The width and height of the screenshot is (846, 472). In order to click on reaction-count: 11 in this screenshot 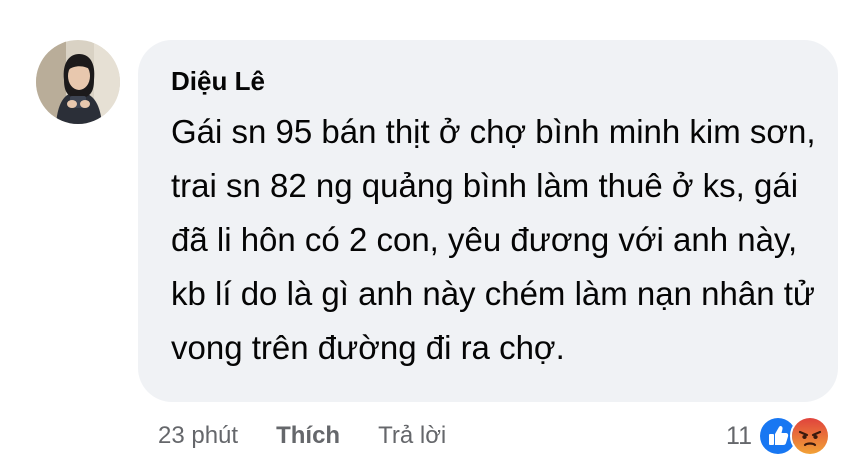, I will do `click(739, 435)`.